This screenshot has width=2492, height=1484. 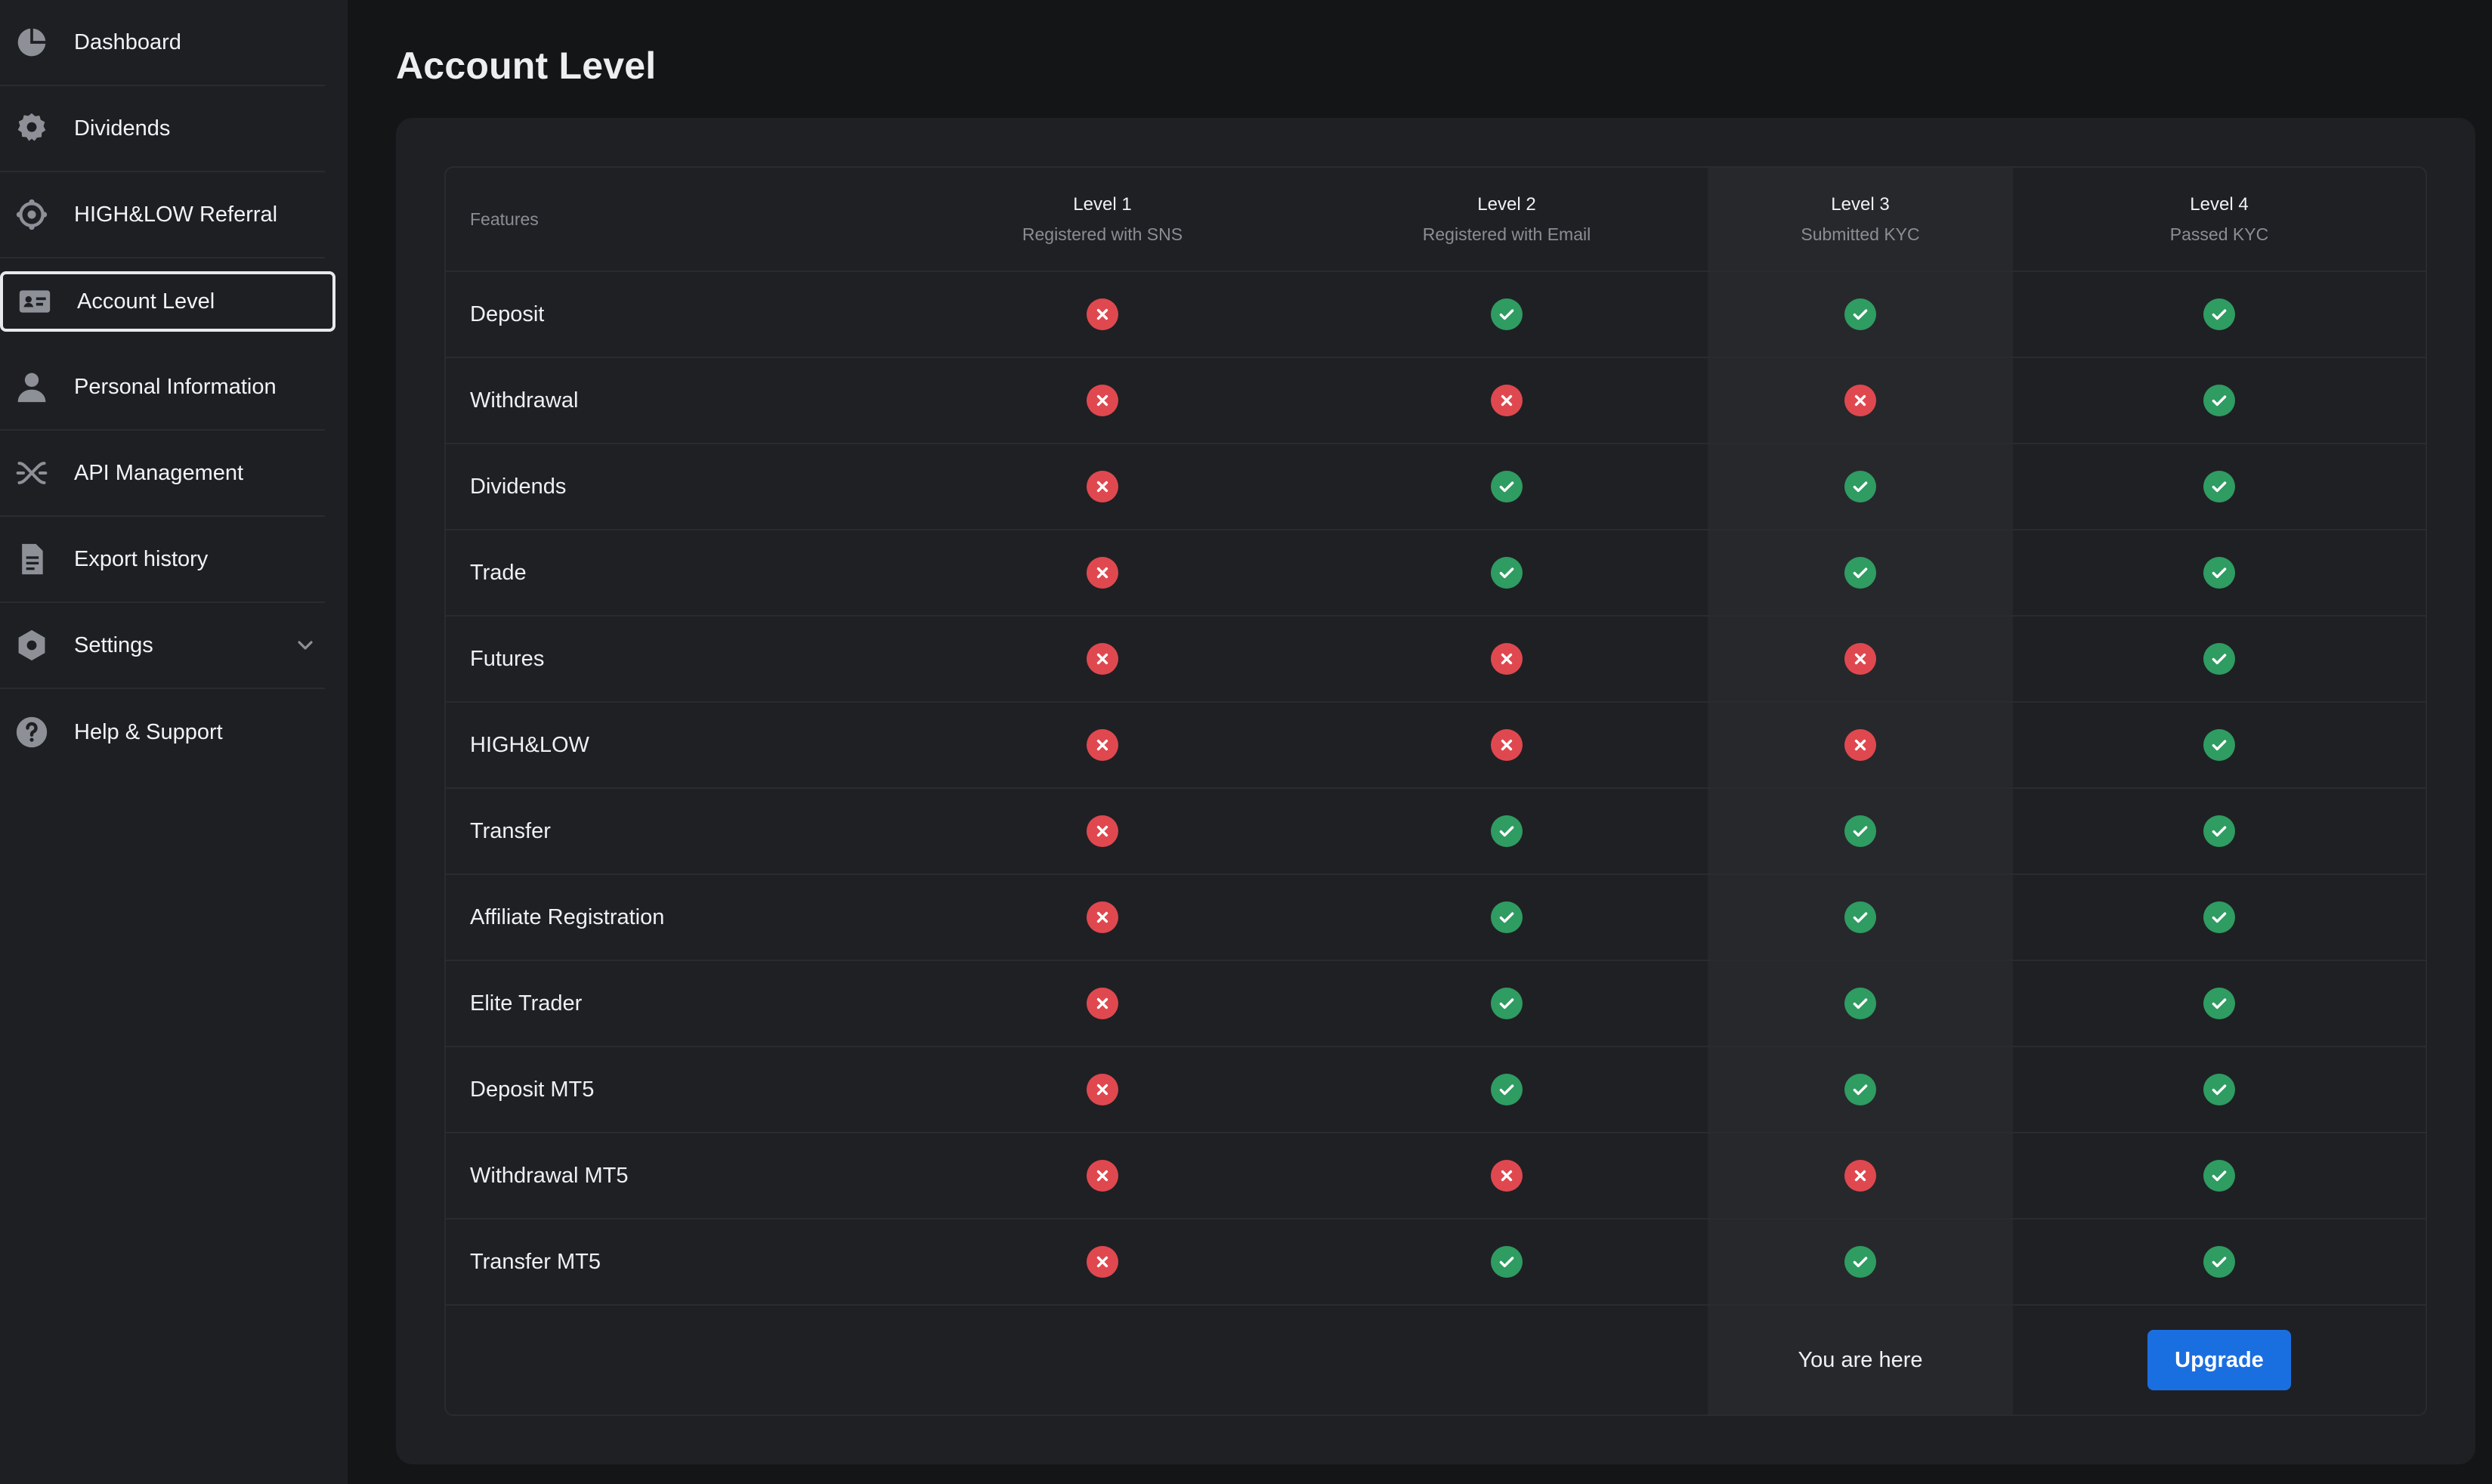 What do you see at coordinates (2219, 204) in the screenshot?
I see `level-title: Level 4` at bounding box center [2219, 204].